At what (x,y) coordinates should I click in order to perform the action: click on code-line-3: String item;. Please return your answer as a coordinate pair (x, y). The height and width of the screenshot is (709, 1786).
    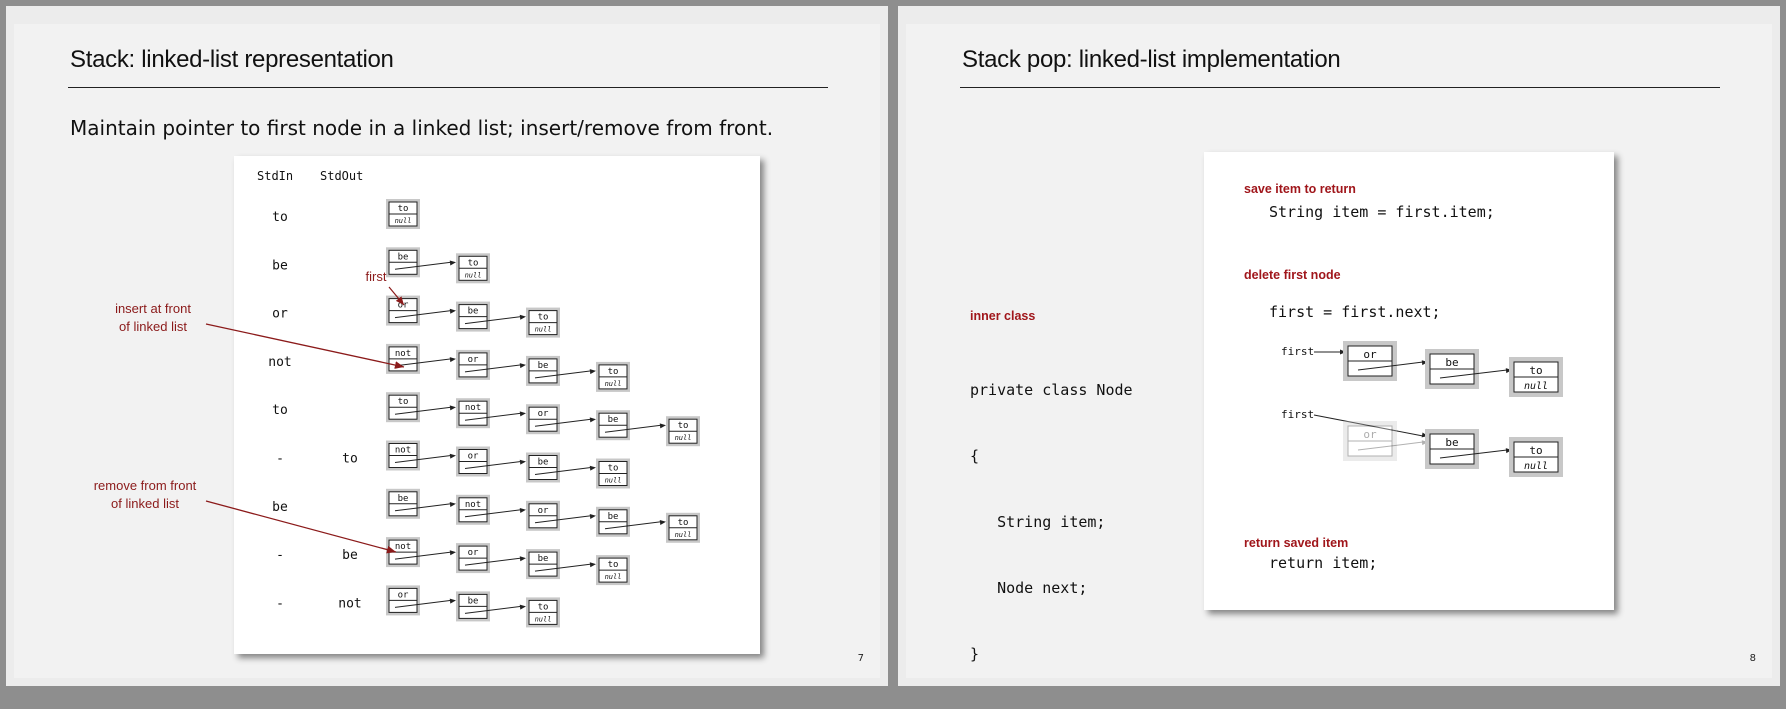
    Looking at the image, I should click on (1038, 522).